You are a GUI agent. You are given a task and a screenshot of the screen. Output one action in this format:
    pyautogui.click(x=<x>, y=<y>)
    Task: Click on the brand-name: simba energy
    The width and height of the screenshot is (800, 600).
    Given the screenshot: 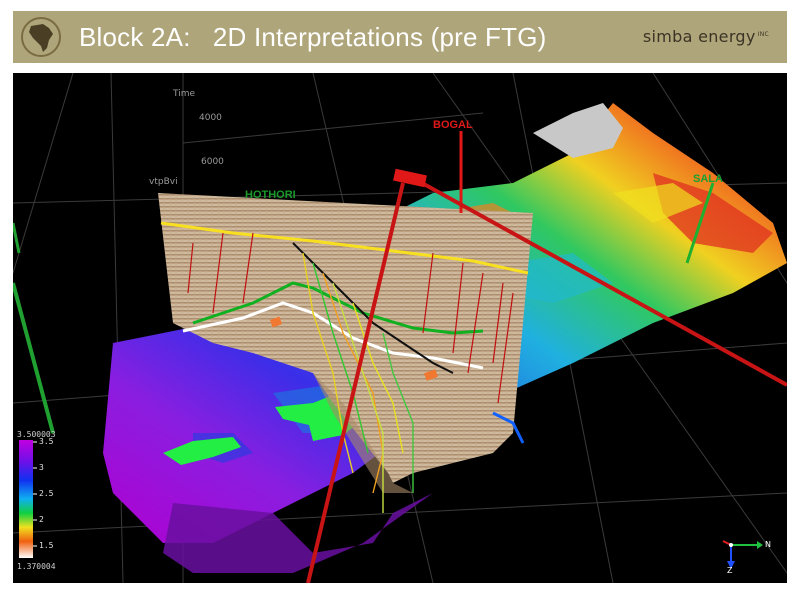 What is the action you would take?
    pyautogui.click(x=699, y=36)
    